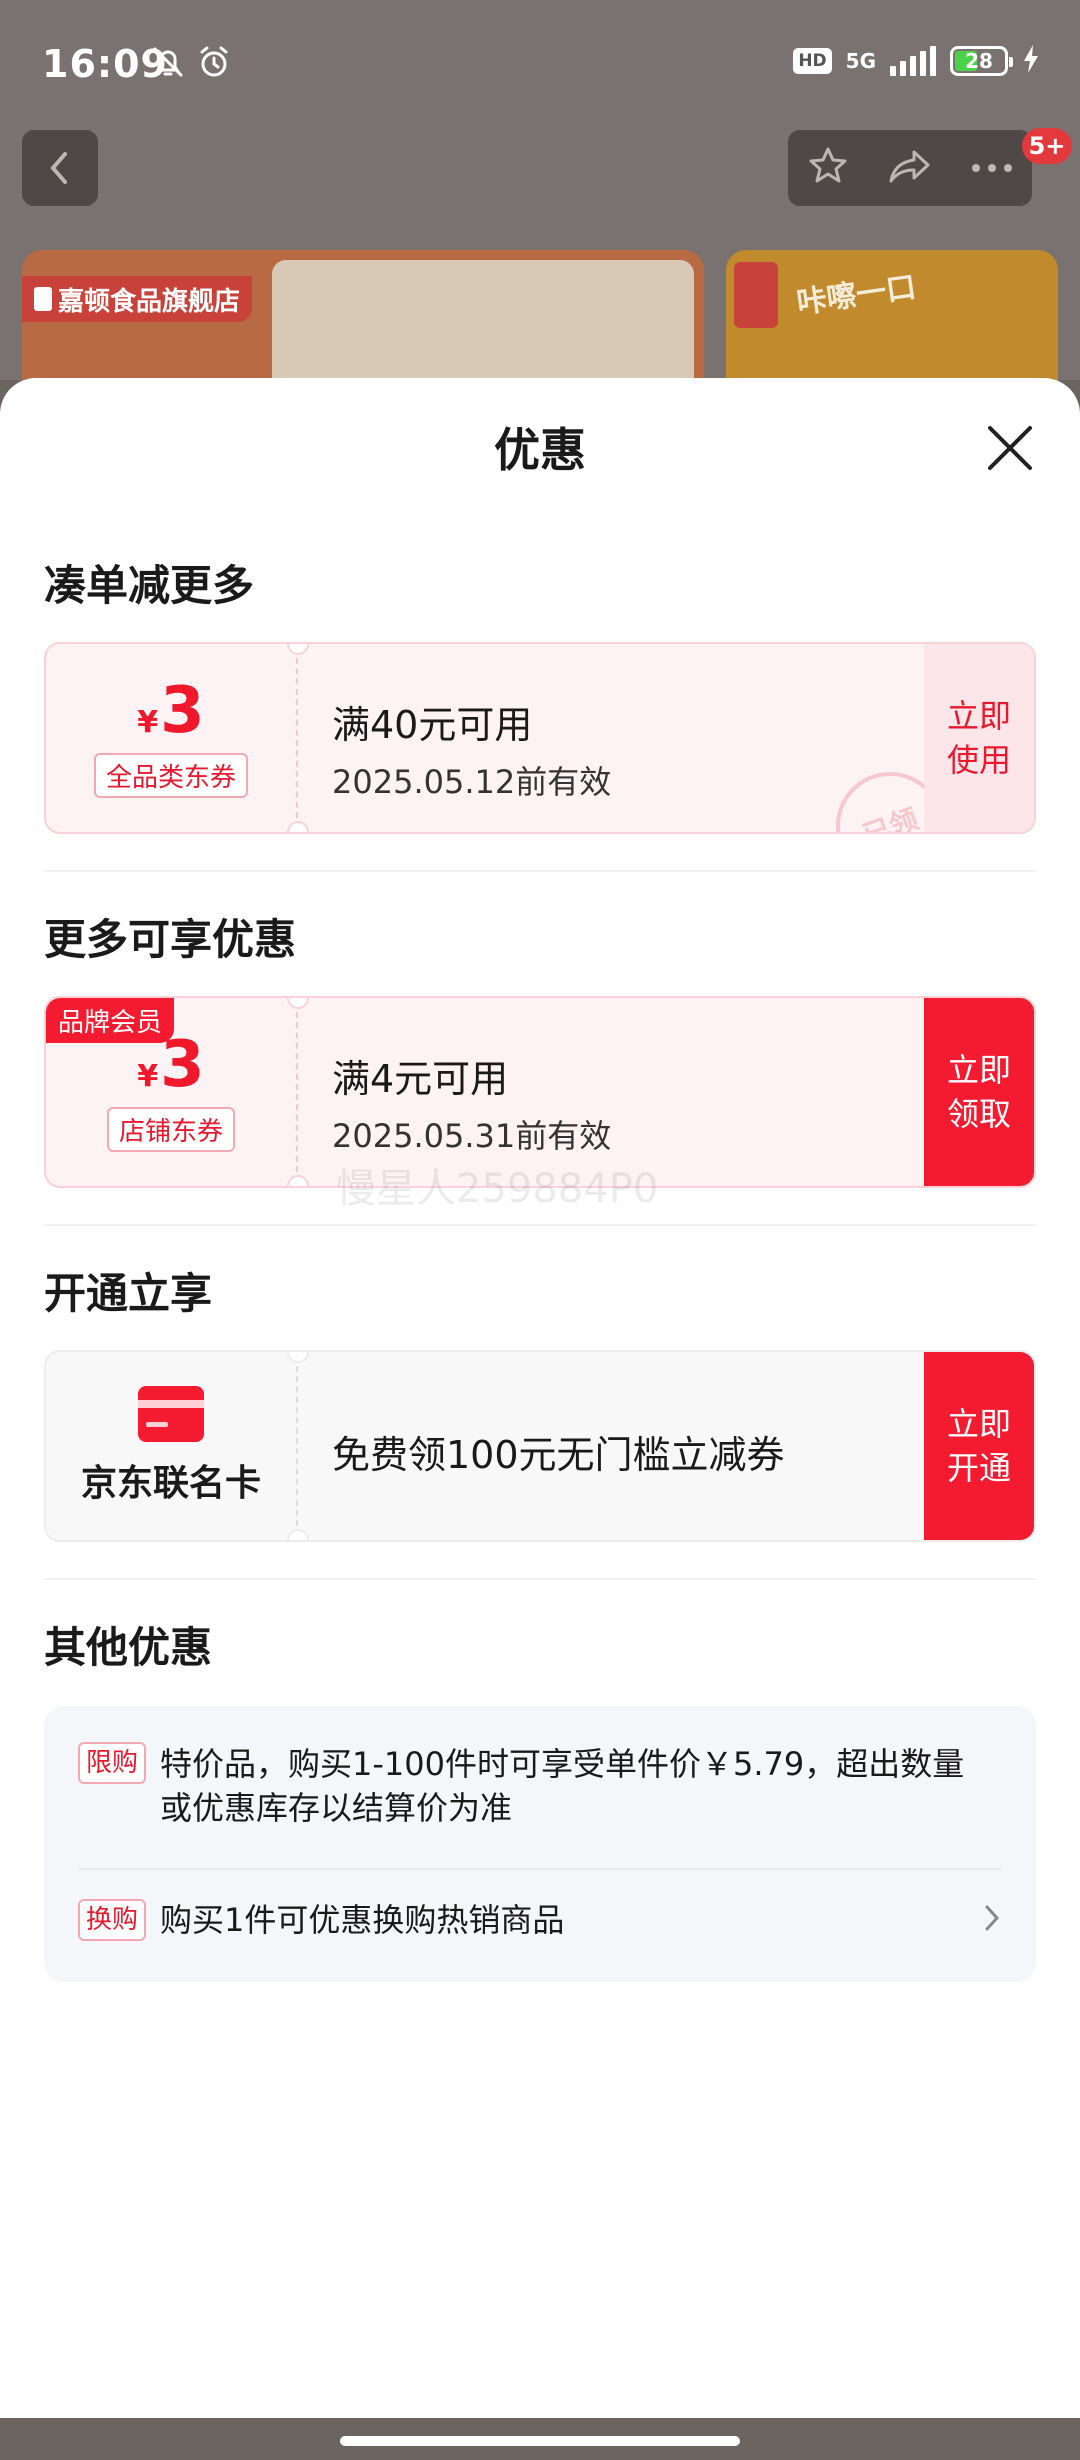 Image resolution: width=1080 pixels, height=2460 pixels. What do you see at coordinates (558, 1455) in the screenshot?
I see `card-description: 免费领100元无门槛立减券` at bounding box center [558, 1455].